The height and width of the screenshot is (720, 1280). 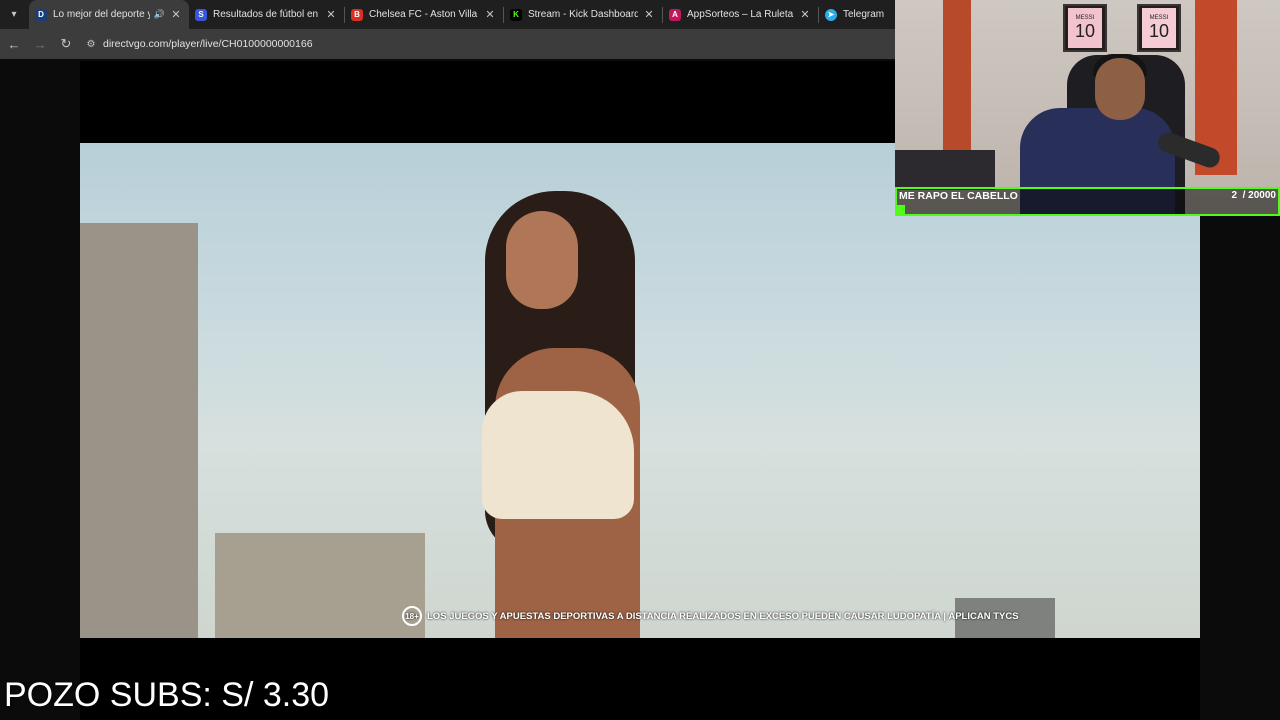 What do you see at coordinates (167, 695) in the screenshot?
I see `pozo-subs-text: POZO SUBS: S/ 3.30` at bounding box center [167, 695].